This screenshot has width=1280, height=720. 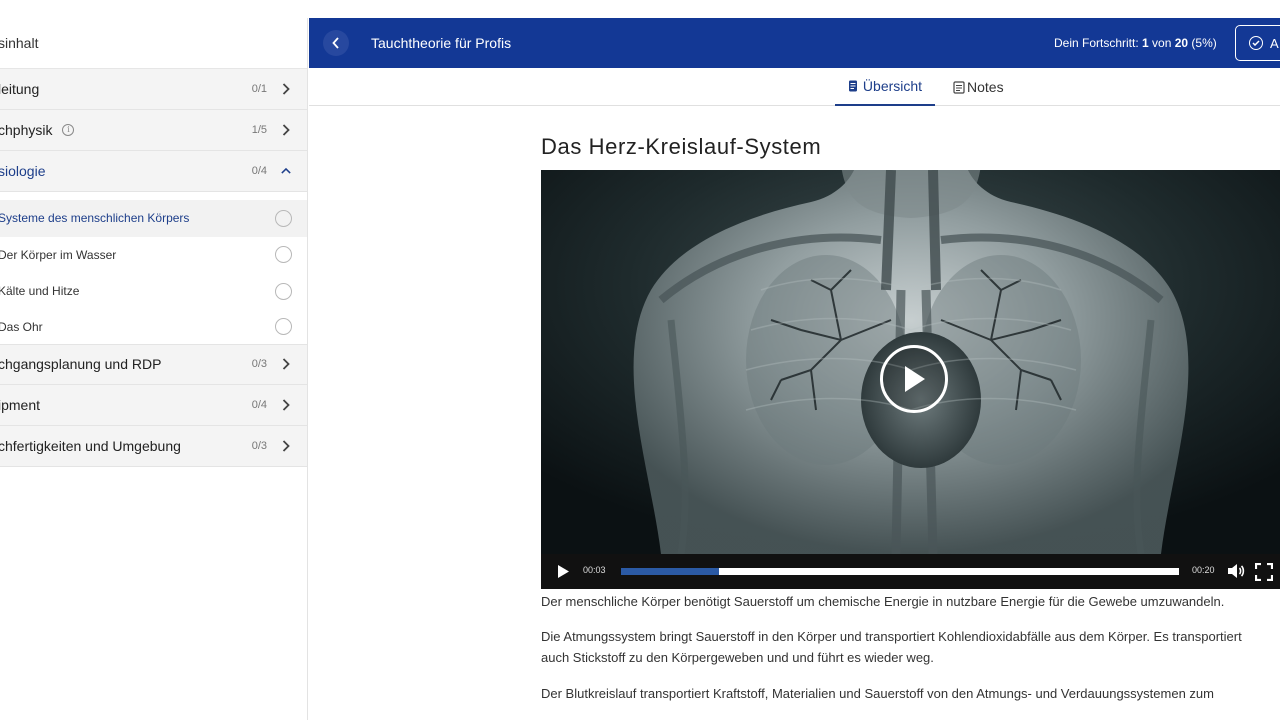 What do you see at coordinates (892, 86) in the screenshot?
I see `tab-overview-label: Übersicht` at bounding box center [892, 86].